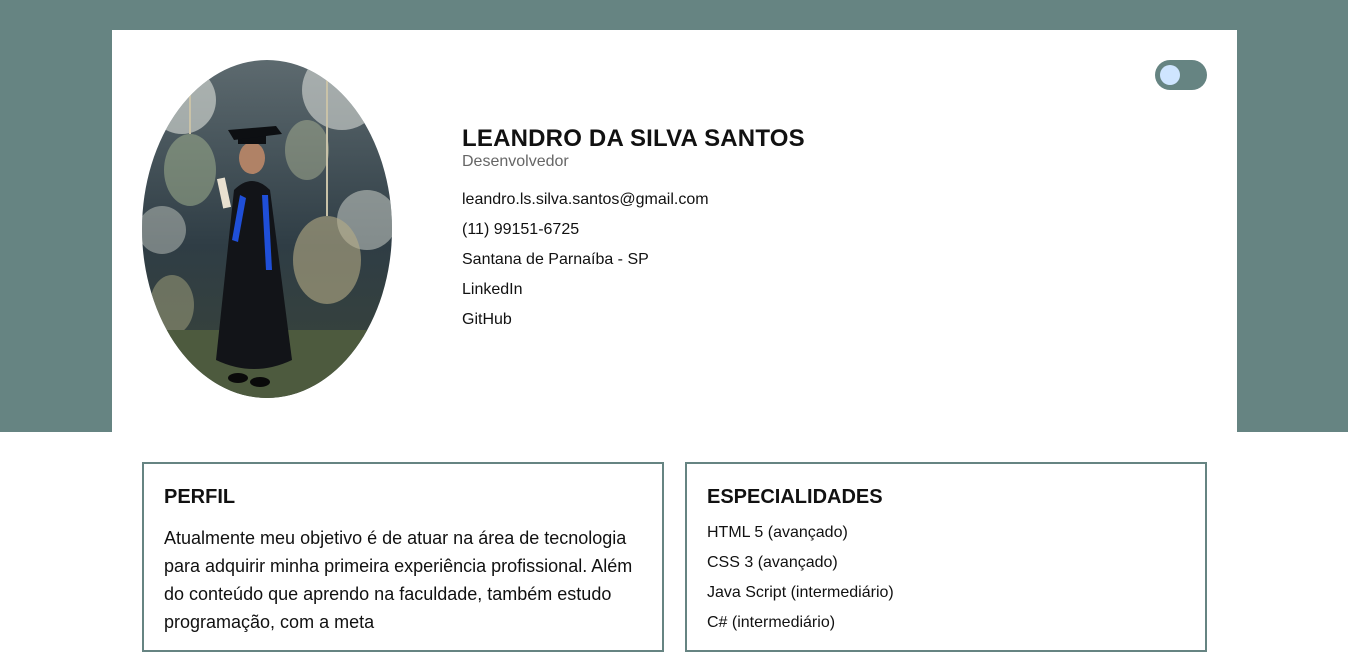  What do you see at coordinates (515, 161) in the screenshot?
I see `profile-role: Desenvolvedor` at bounding box center [515, 161].